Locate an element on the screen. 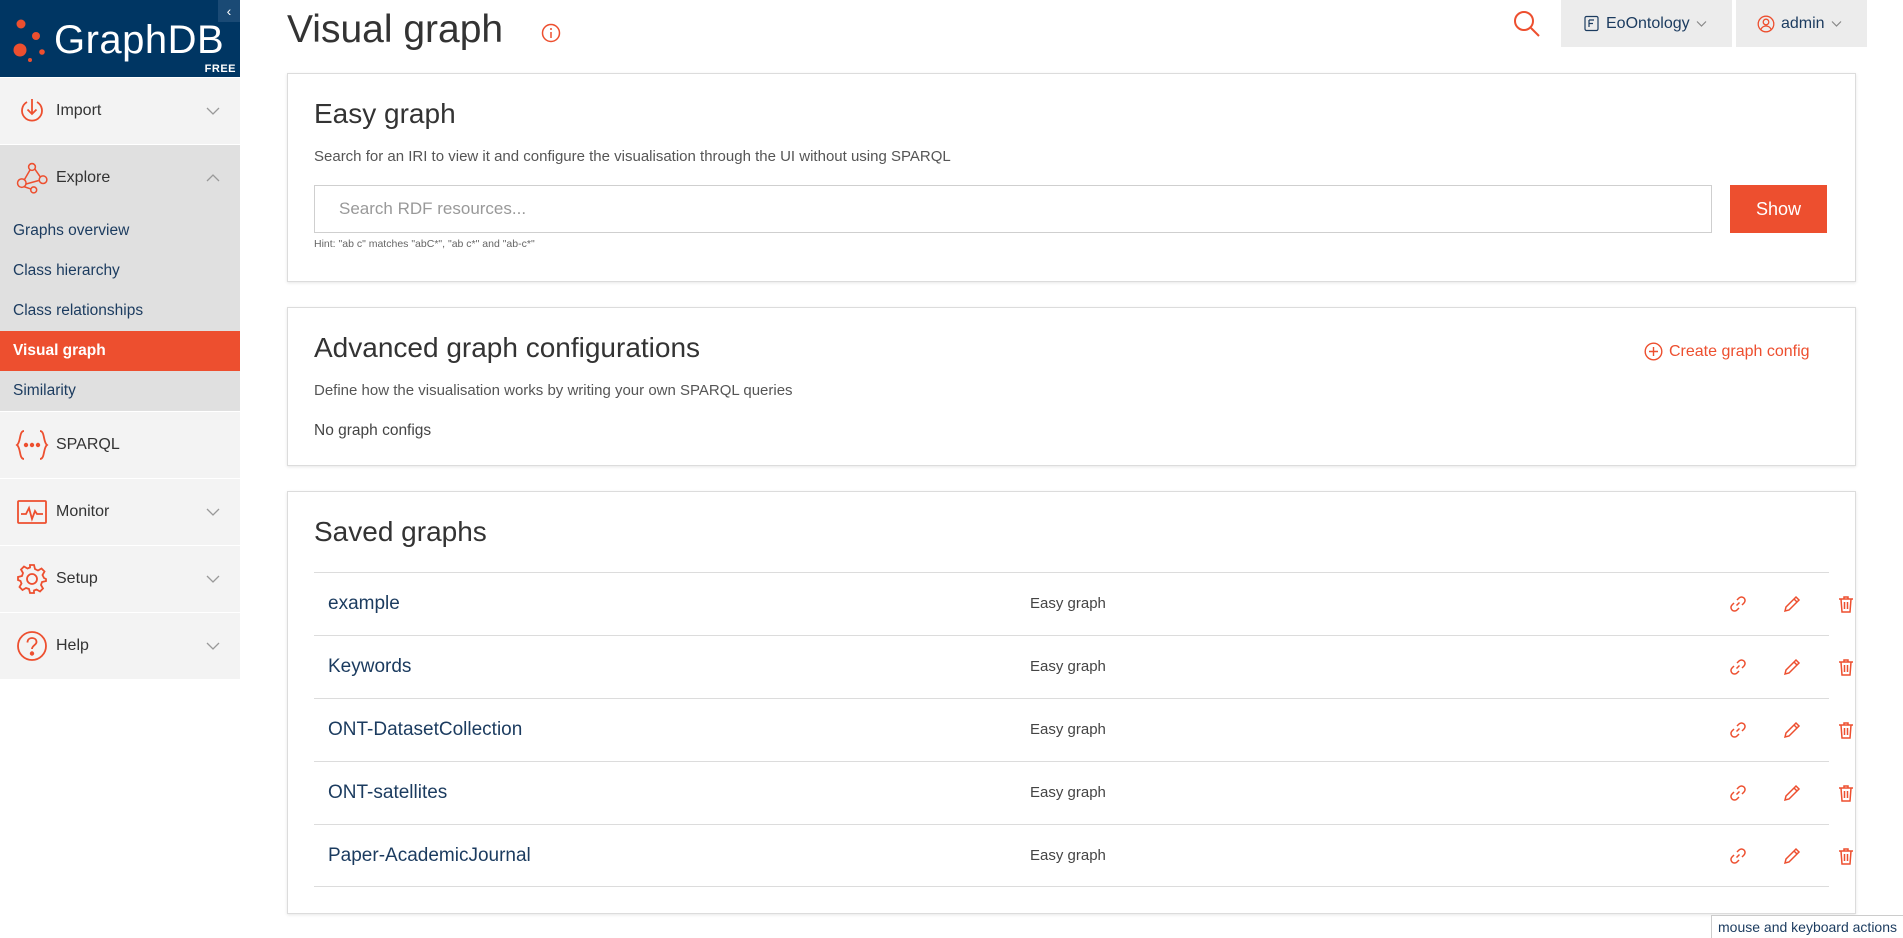  create-graph-config-button: Create graph config is located at coordinates (1727, 351).